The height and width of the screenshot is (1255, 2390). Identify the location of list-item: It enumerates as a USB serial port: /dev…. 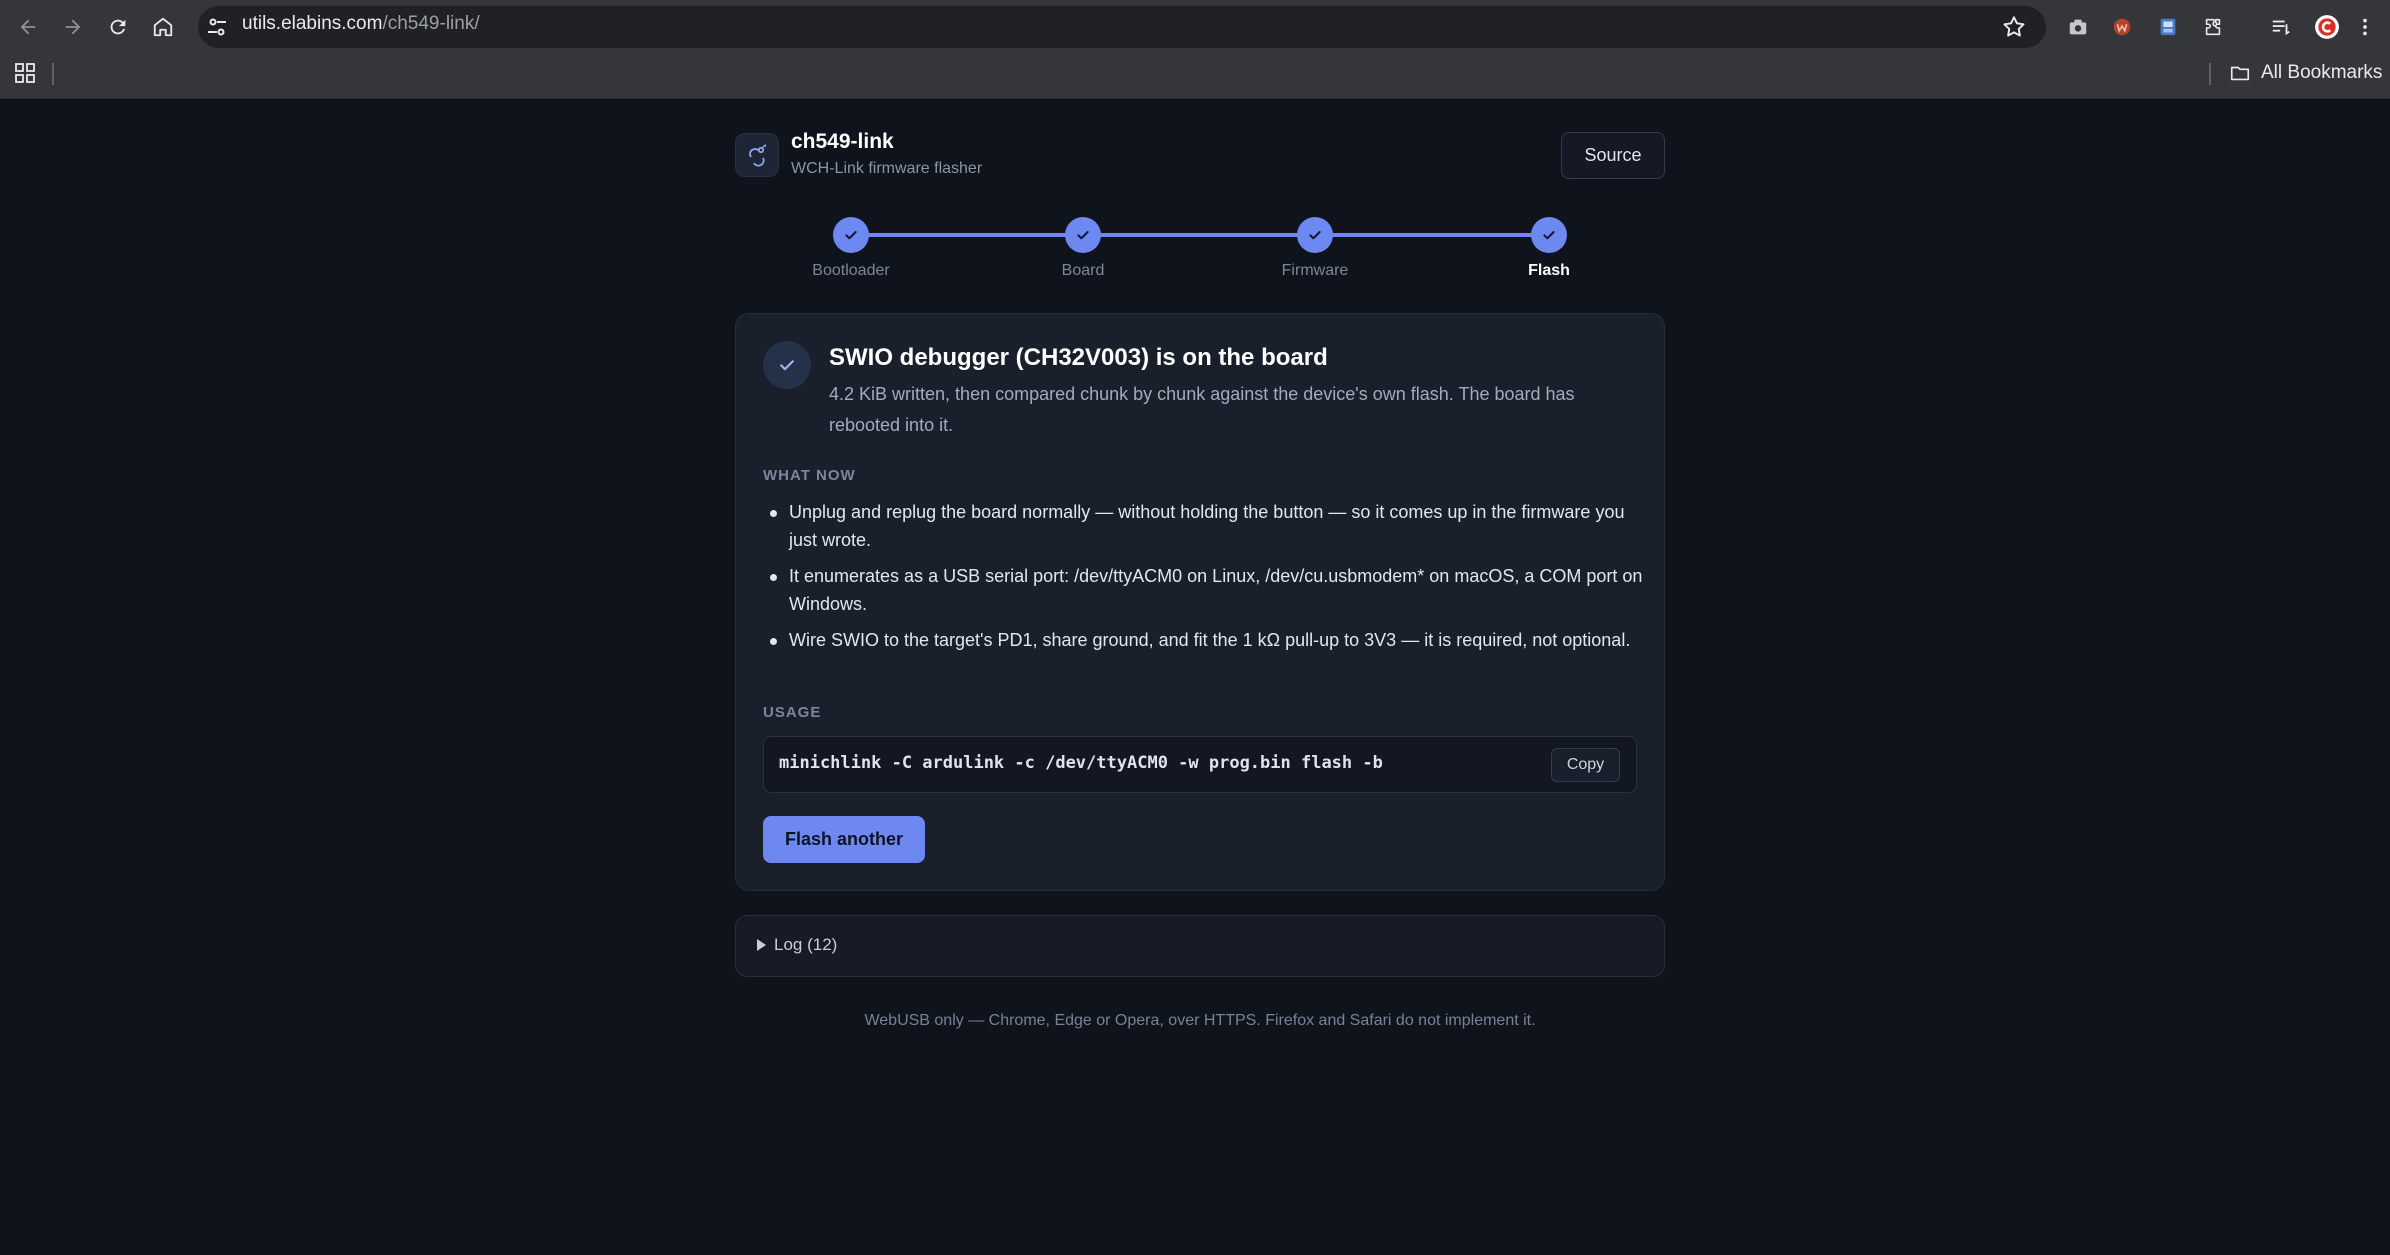
(1203, 590).